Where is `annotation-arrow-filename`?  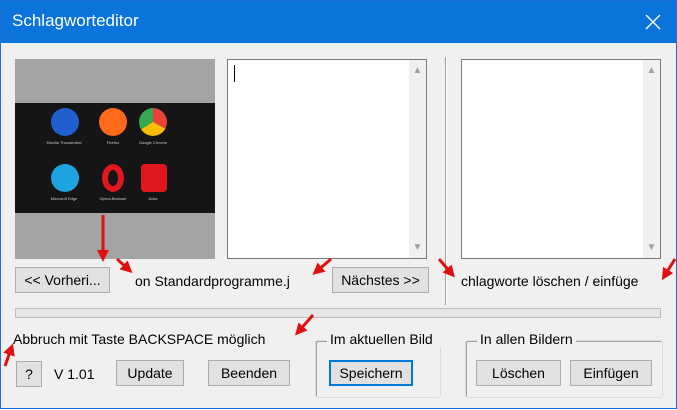
annotation-arrow-filename is located at coordinates (124, 265).